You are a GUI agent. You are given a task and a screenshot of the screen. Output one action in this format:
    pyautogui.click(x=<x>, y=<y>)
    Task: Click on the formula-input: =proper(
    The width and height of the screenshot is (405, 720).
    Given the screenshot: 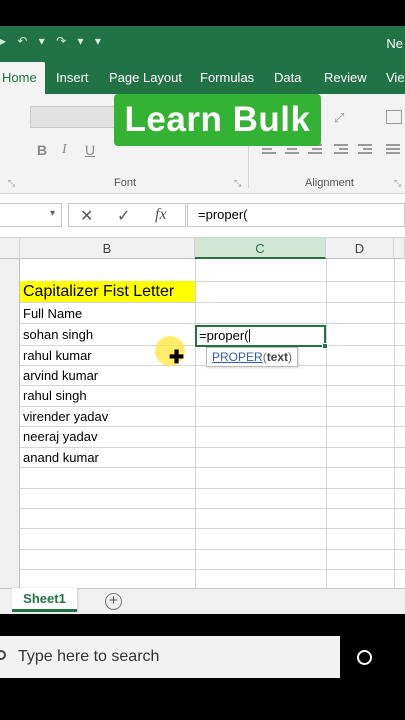 What is the action you would take?
    pyautogui.click(x=296, y=215)
    